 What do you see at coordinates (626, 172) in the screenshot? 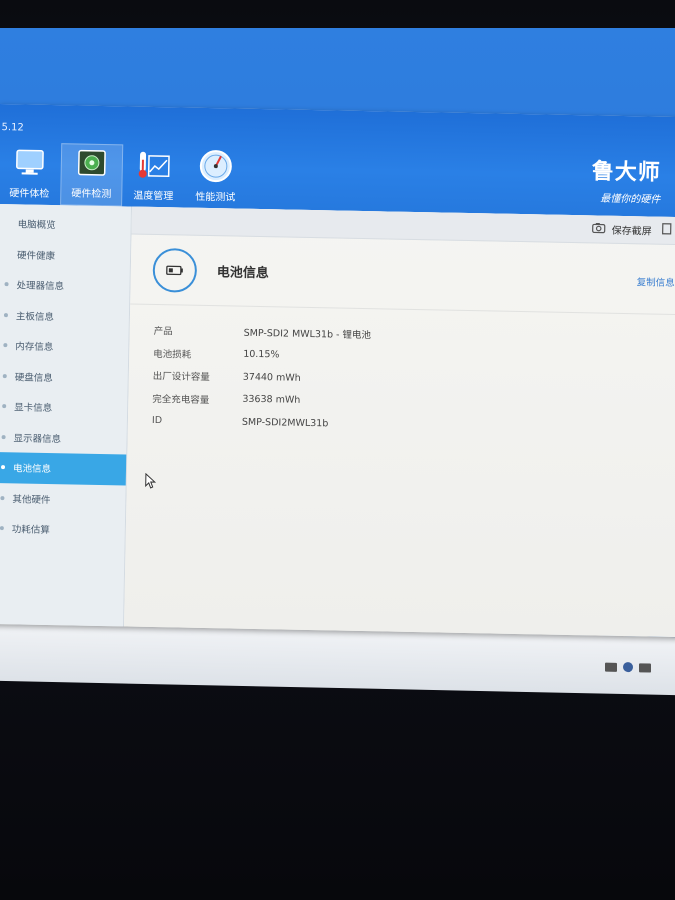
I see `brand-name: 鲁大师` at bounding box center [626, 172].